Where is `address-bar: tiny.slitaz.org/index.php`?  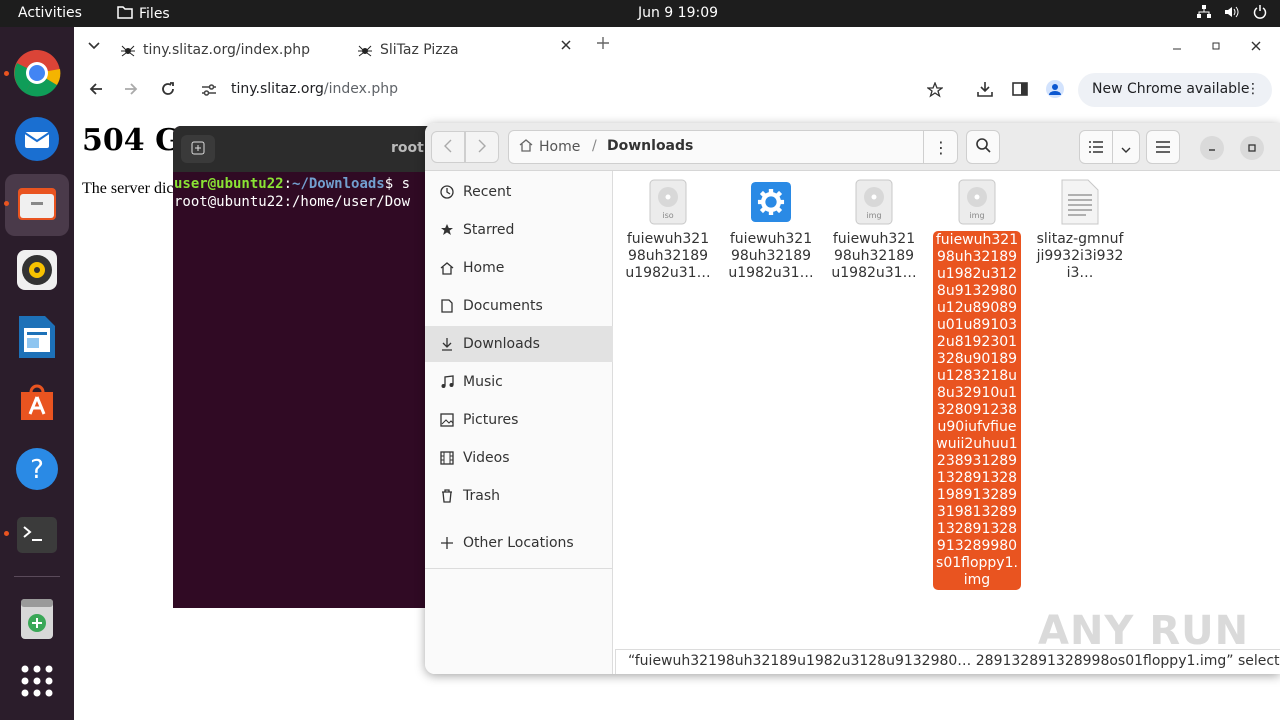
address-bar: tiny.slitaz.org/index.php is located at coordinates (571, 90).